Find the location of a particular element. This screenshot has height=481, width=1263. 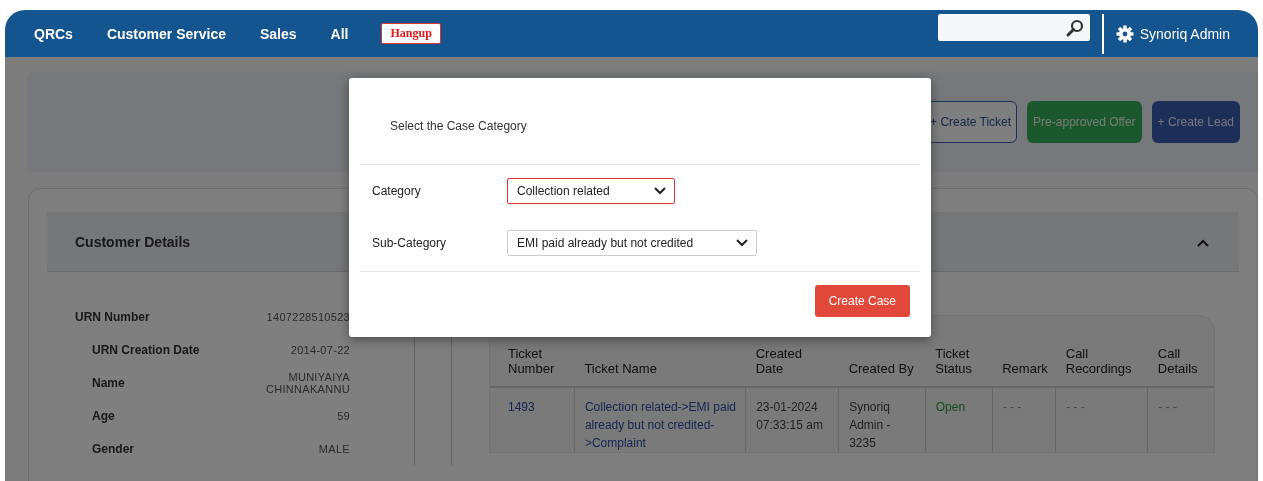

field-label: Category is located at coordinates (397, 191).